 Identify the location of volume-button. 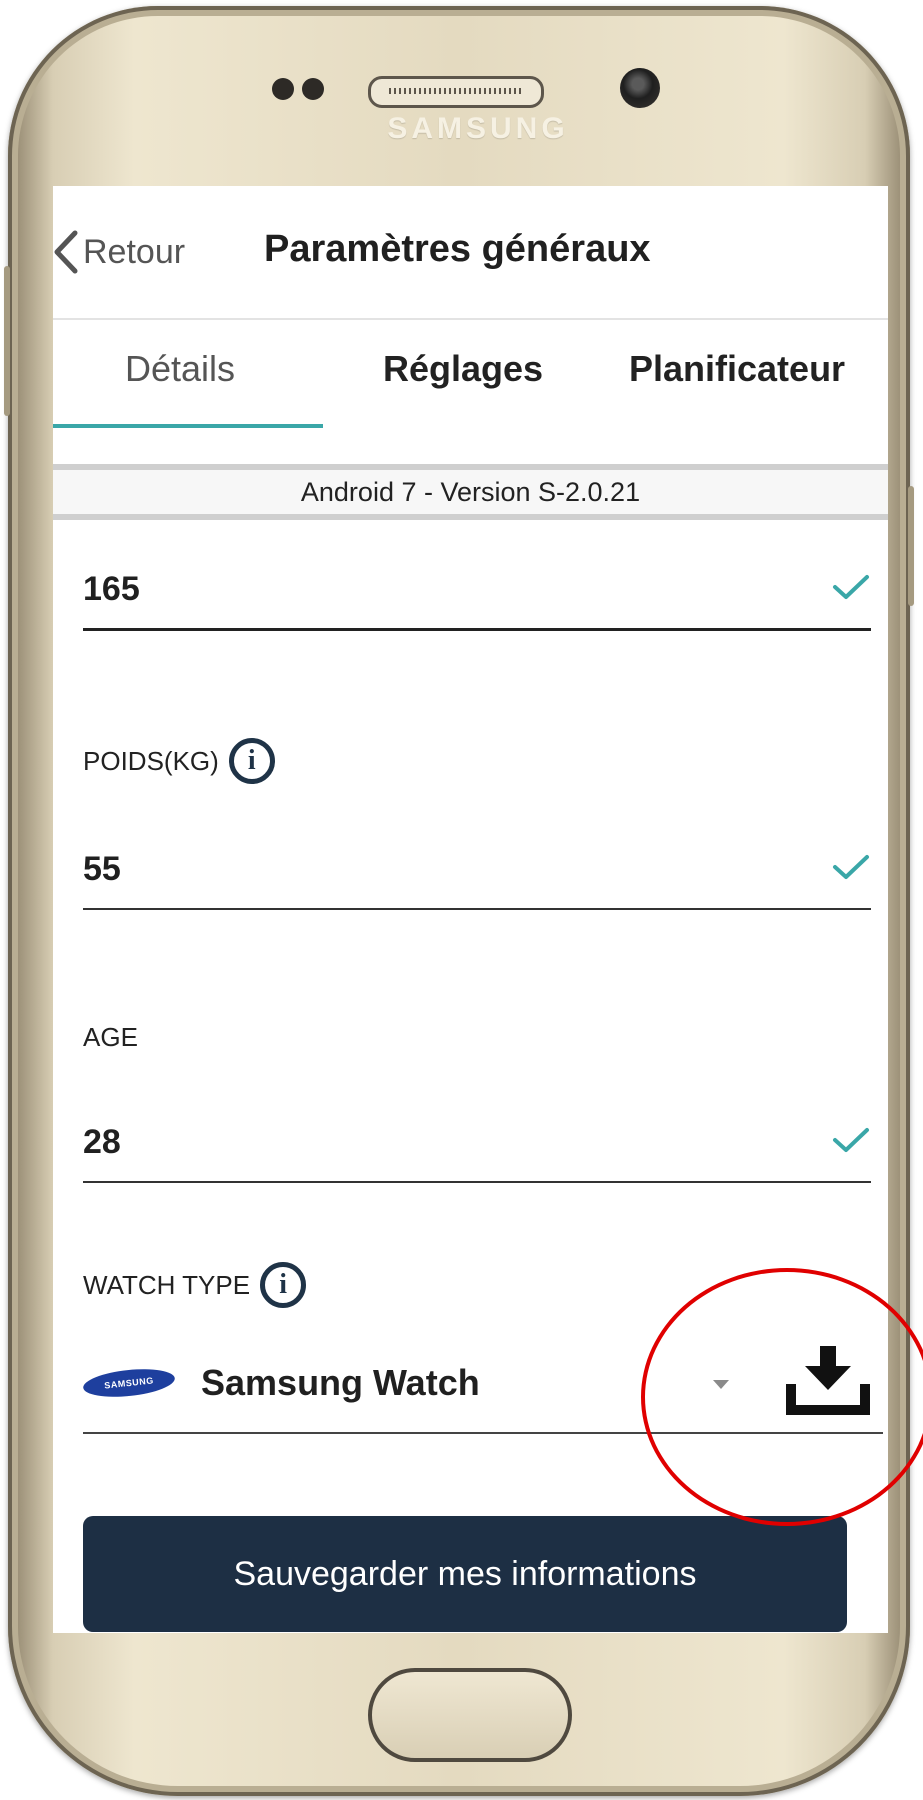
(7, 341).